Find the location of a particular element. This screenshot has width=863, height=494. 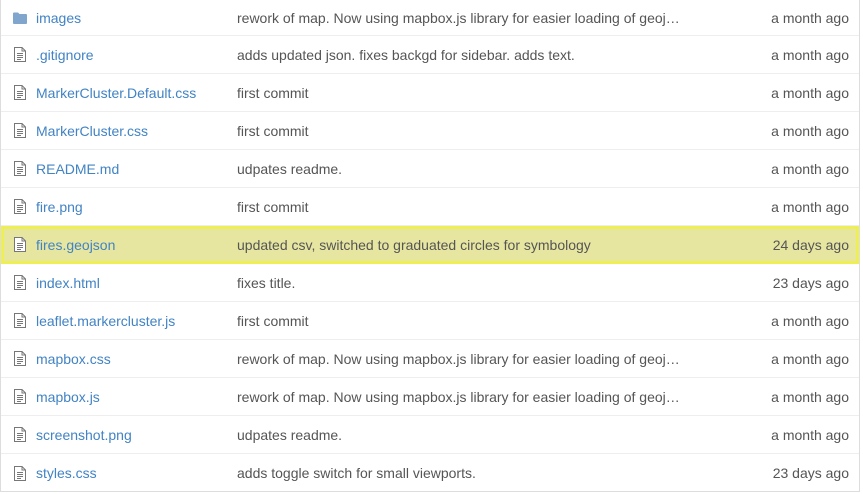

file-name-link: screenshot.png is located at coordinates (84, 435).